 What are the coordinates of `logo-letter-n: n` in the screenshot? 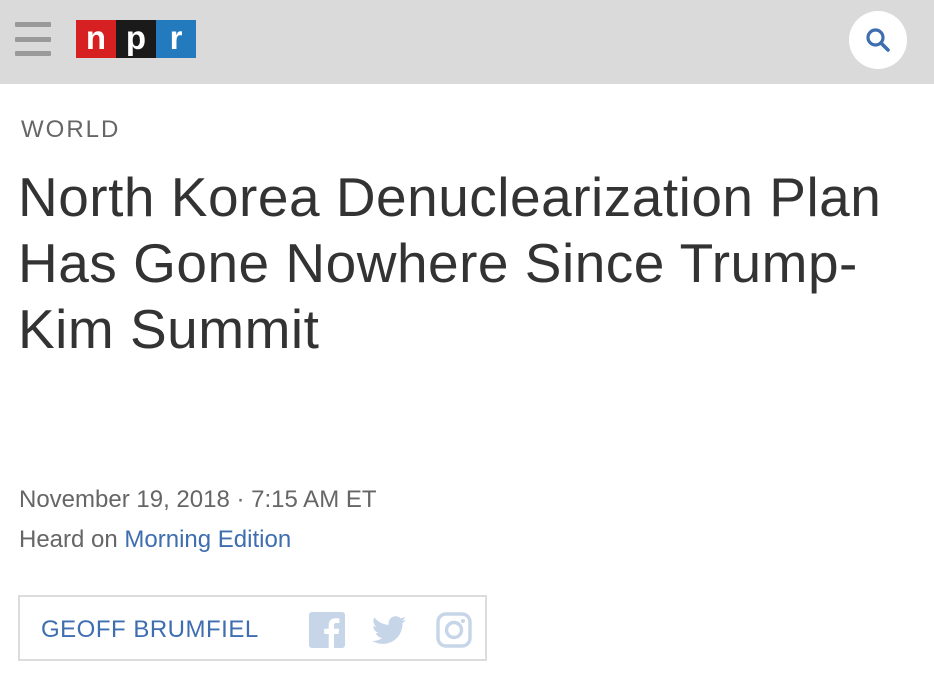 It's located at (96, 39).